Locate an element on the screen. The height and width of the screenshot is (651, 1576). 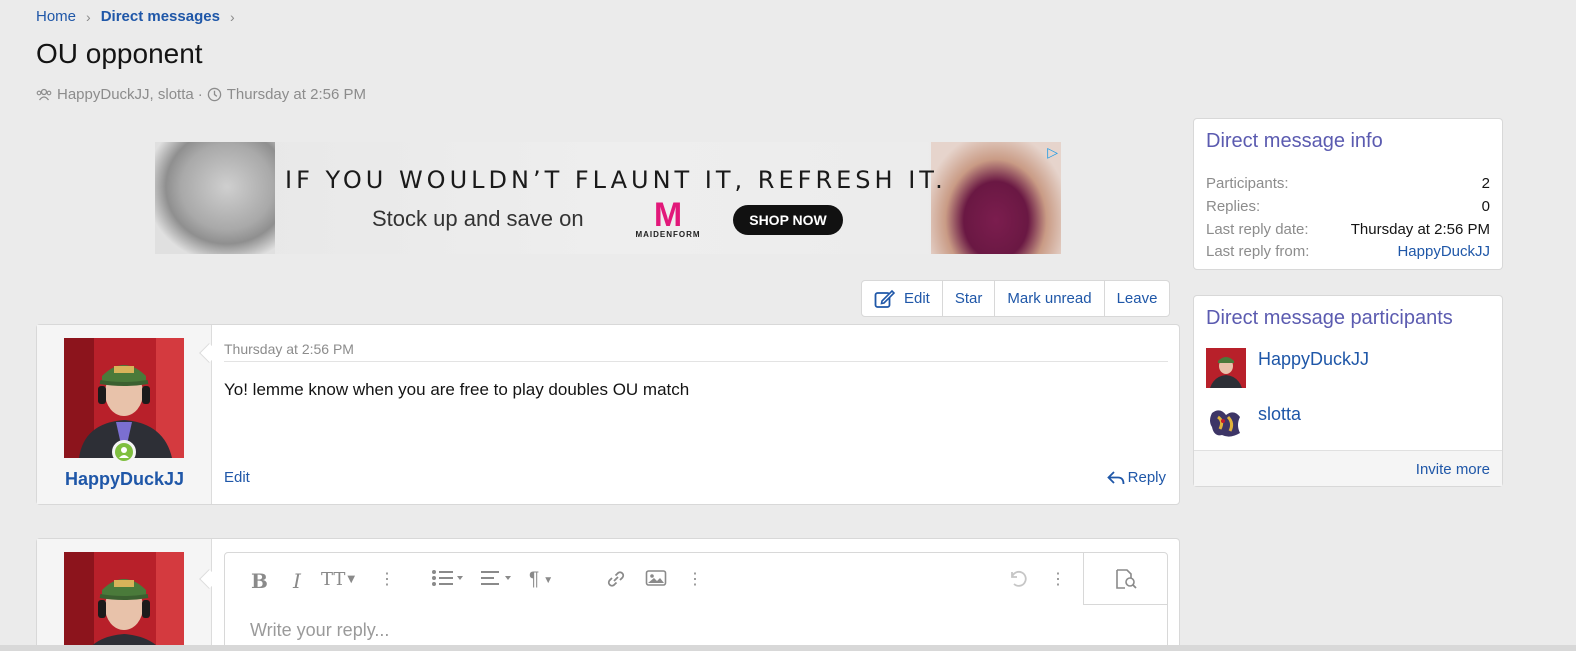
message-edit-link: Edit is located at coordinates (237, 477).